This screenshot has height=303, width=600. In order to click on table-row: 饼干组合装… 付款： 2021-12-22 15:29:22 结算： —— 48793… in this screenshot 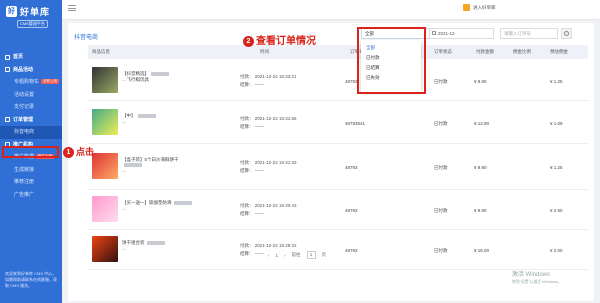, I will do `click(338, 250)`.